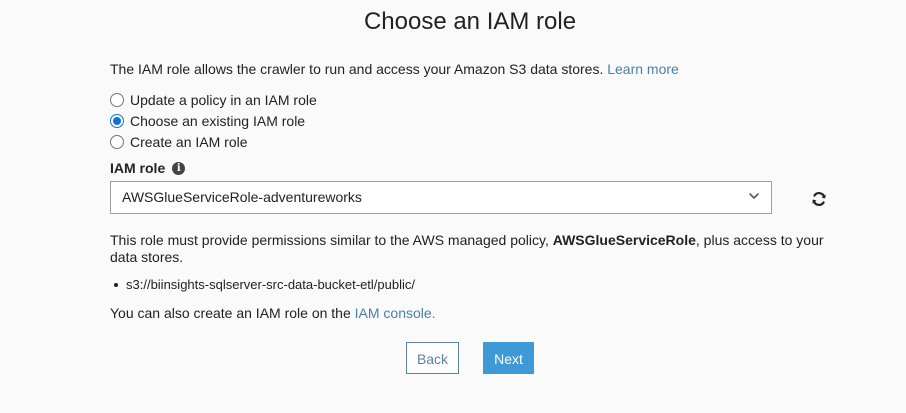 The height and width of the screenshot is (413, 906). What do you see at coordinates (117, 120) in the screenshot?
I see `radio-choose-existing` at bounding box center [117, 120].